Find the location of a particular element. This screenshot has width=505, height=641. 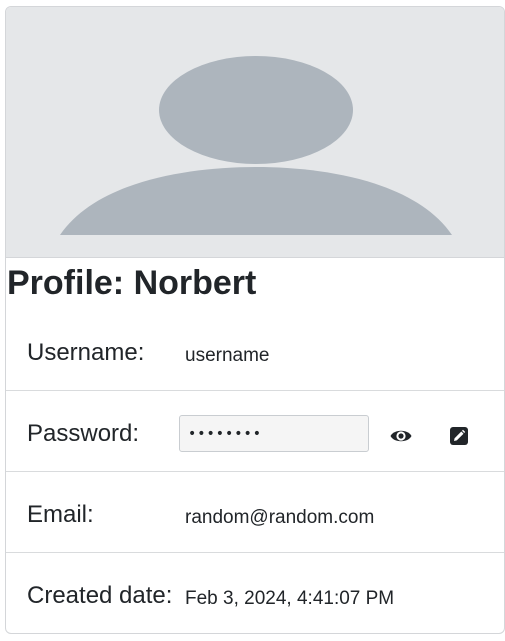

password-label: Password: is located at coordinates (83, 433).